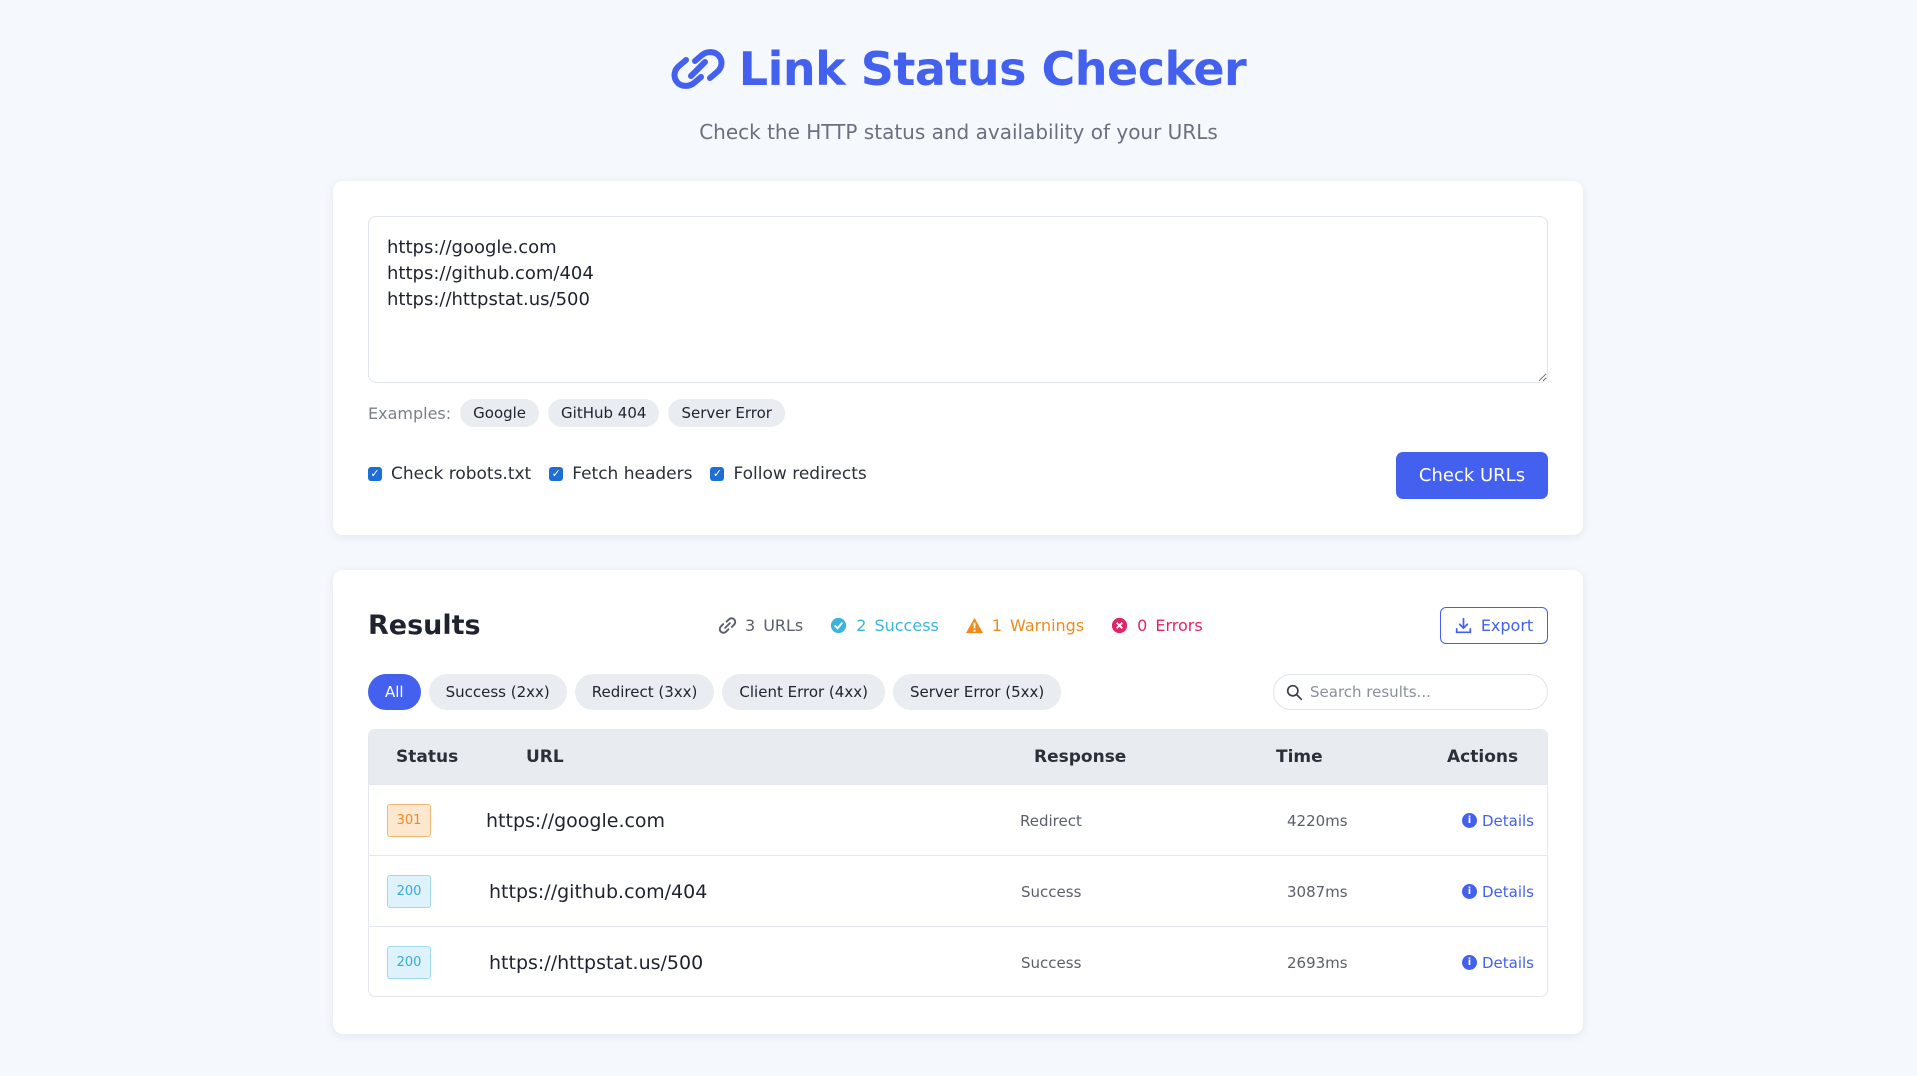  What do you see at coordinates (974, 625) in the screenshot?
I see `warning-triangle-icon` at bounding box center [974, 625].